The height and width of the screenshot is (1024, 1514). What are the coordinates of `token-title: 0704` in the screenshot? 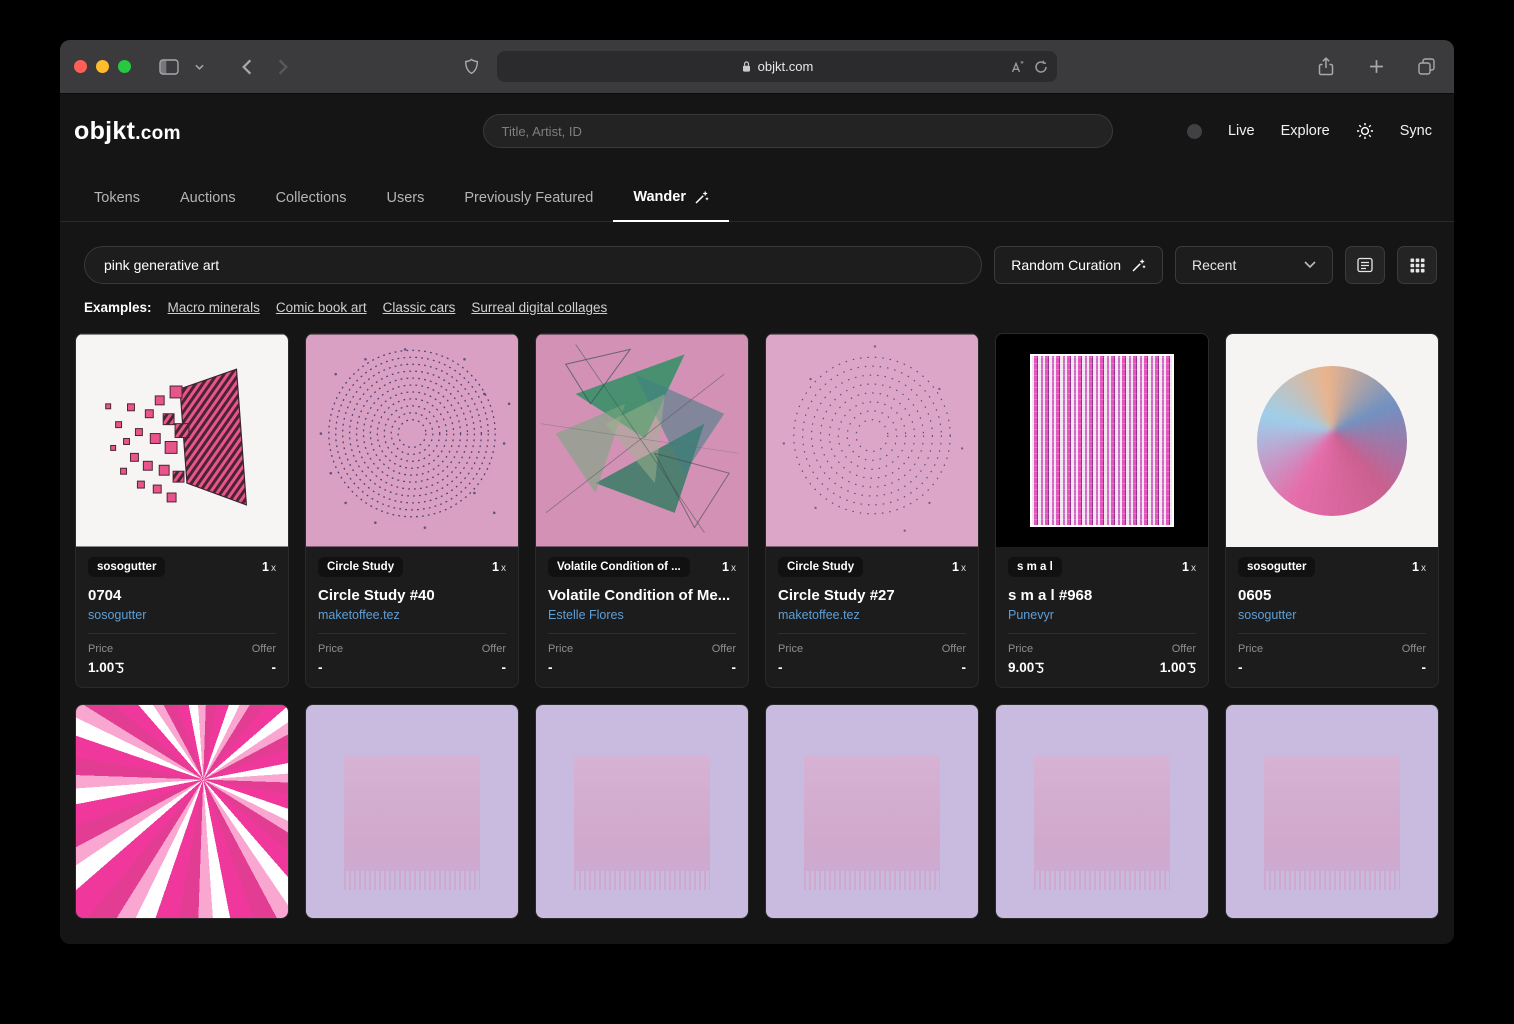 It's located at (182, 595).